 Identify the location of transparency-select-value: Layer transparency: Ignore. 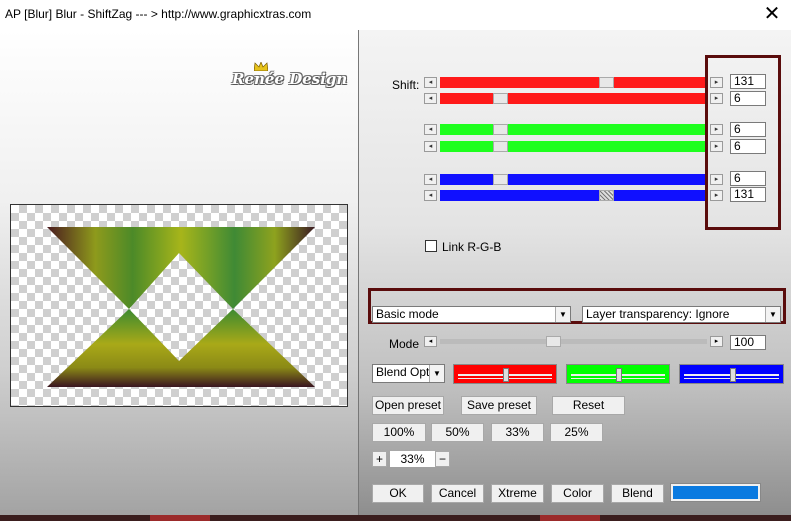
(658, 314).